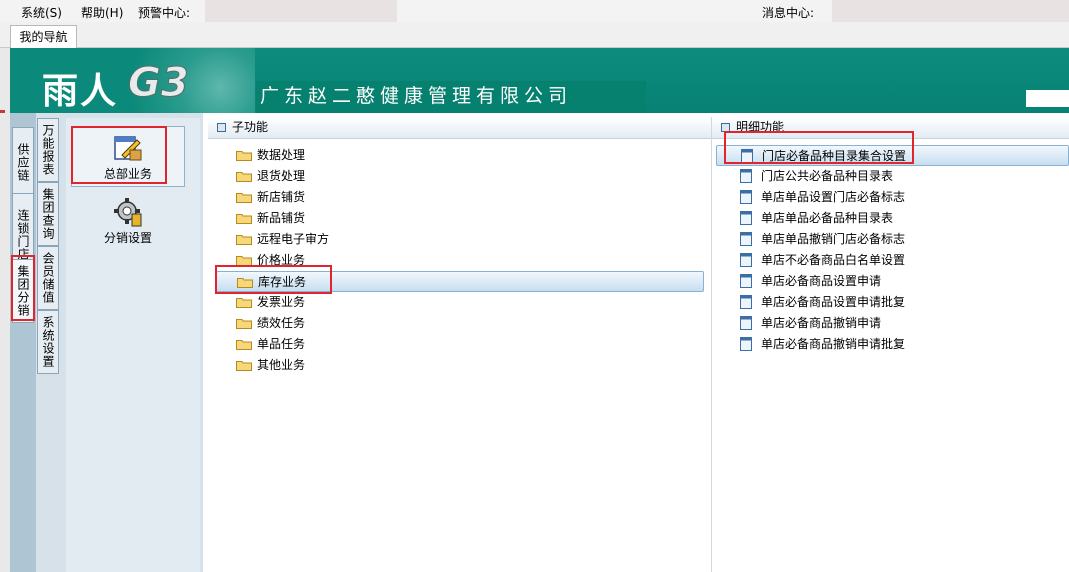 The width and height of the screenshot is (1069, 572). What do you see at coordinates (827, 218) in the screenshot?
I see `item-label: 单店单品必备品种目录表` at bounding box center [827, 218].